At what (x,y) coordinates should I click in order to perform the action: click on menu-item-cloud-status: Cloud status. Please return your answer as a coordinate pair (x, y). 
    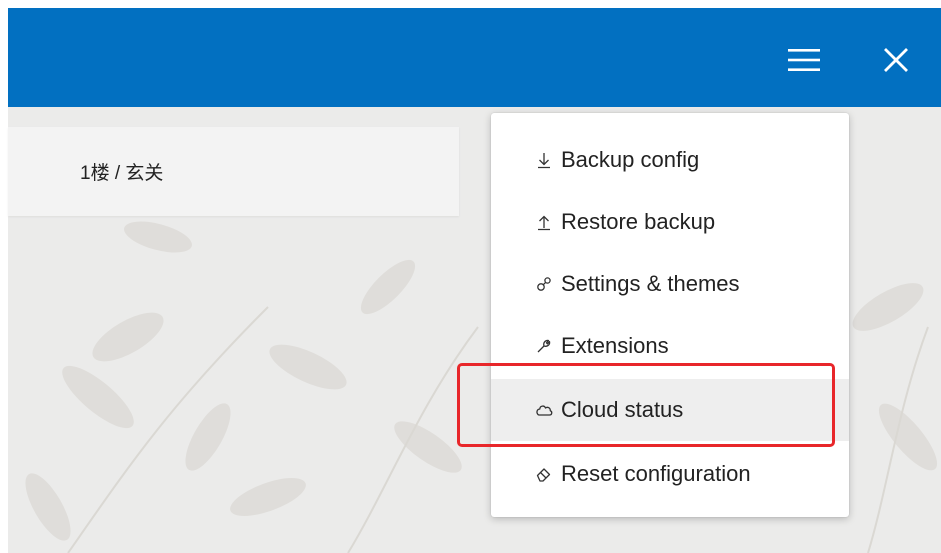
    Looking at the image, I should click on (670, 410).